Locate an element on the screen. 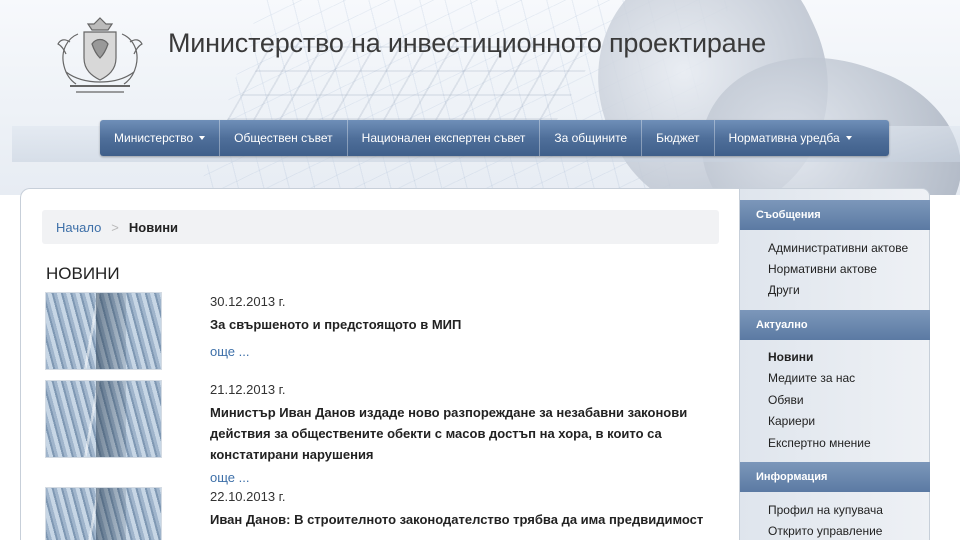  news-title-link: За свършеното и предстоящото в МИП is located at coordinates (472, 324).